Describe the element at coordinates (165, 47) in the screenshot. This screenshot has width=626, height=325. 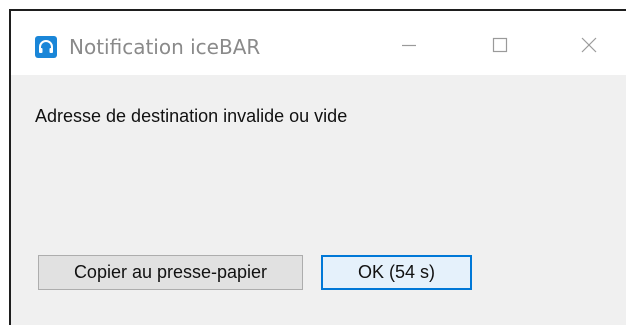
I see `window-title: Notification iceBAR` at that location.